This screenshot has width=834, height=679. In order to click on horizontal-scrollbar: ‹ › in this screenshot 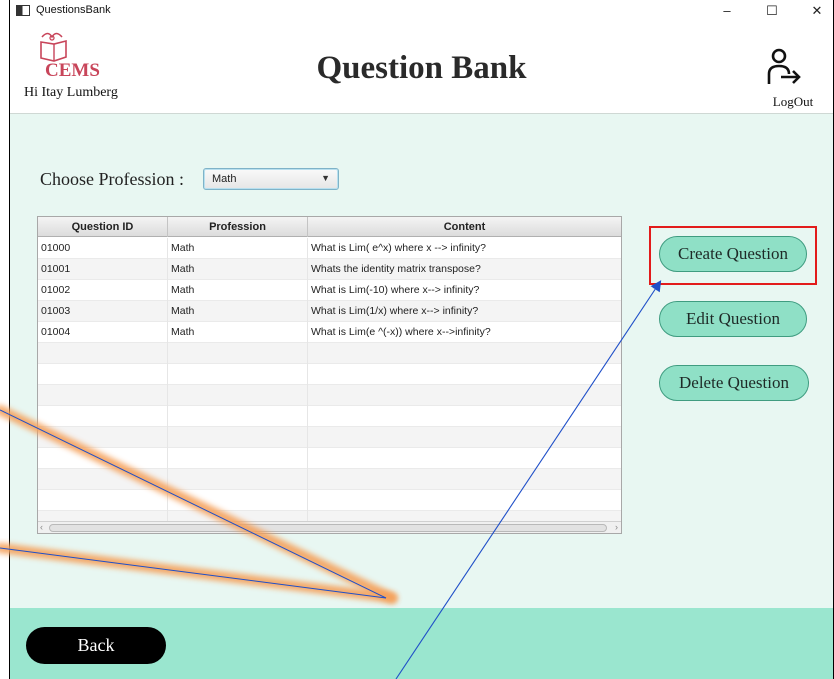, I will do `click(329, 527)`.